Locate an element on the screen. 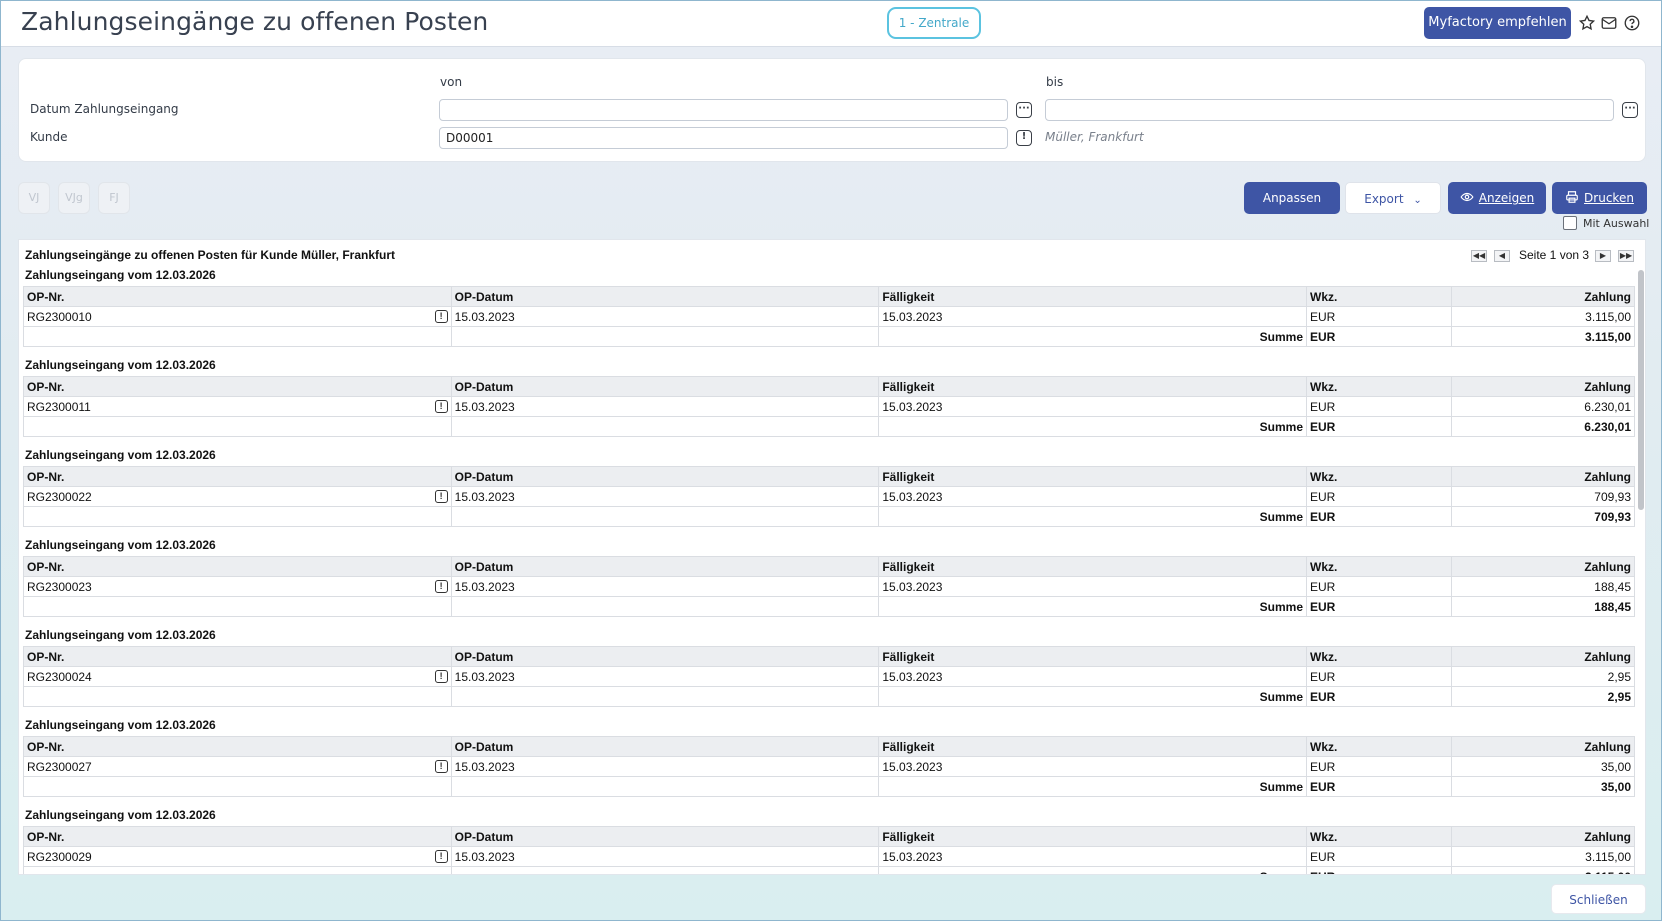  report-scrollbar is located at coordinates (1641, 570).